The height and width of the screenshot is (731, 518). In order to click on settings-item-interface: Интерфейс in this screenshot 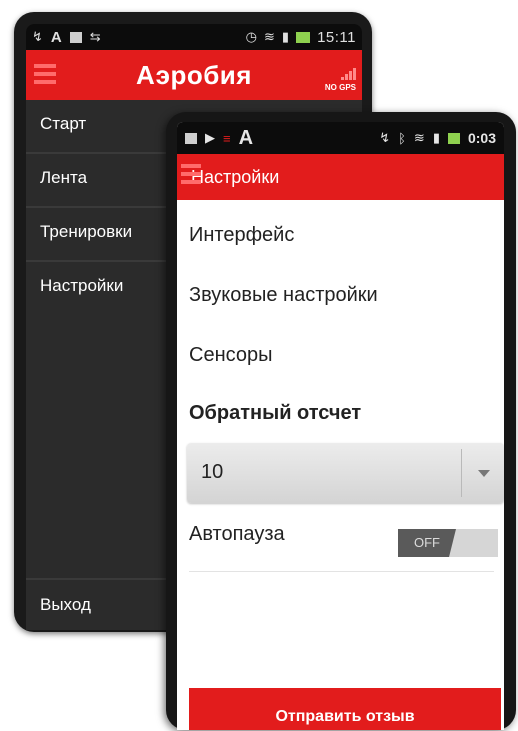, I will do `click(346, 235)`.